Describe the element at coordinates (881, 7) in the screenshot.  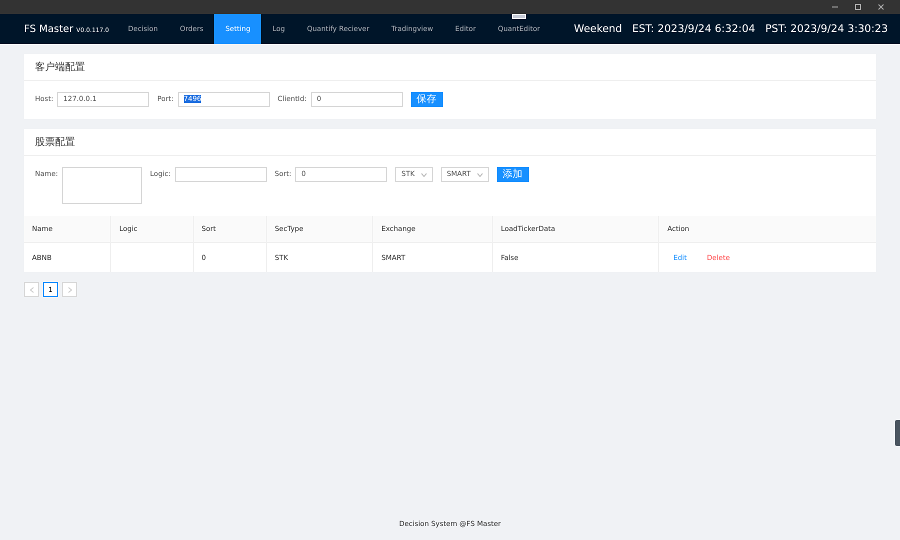
I see `close-icon` at that location.